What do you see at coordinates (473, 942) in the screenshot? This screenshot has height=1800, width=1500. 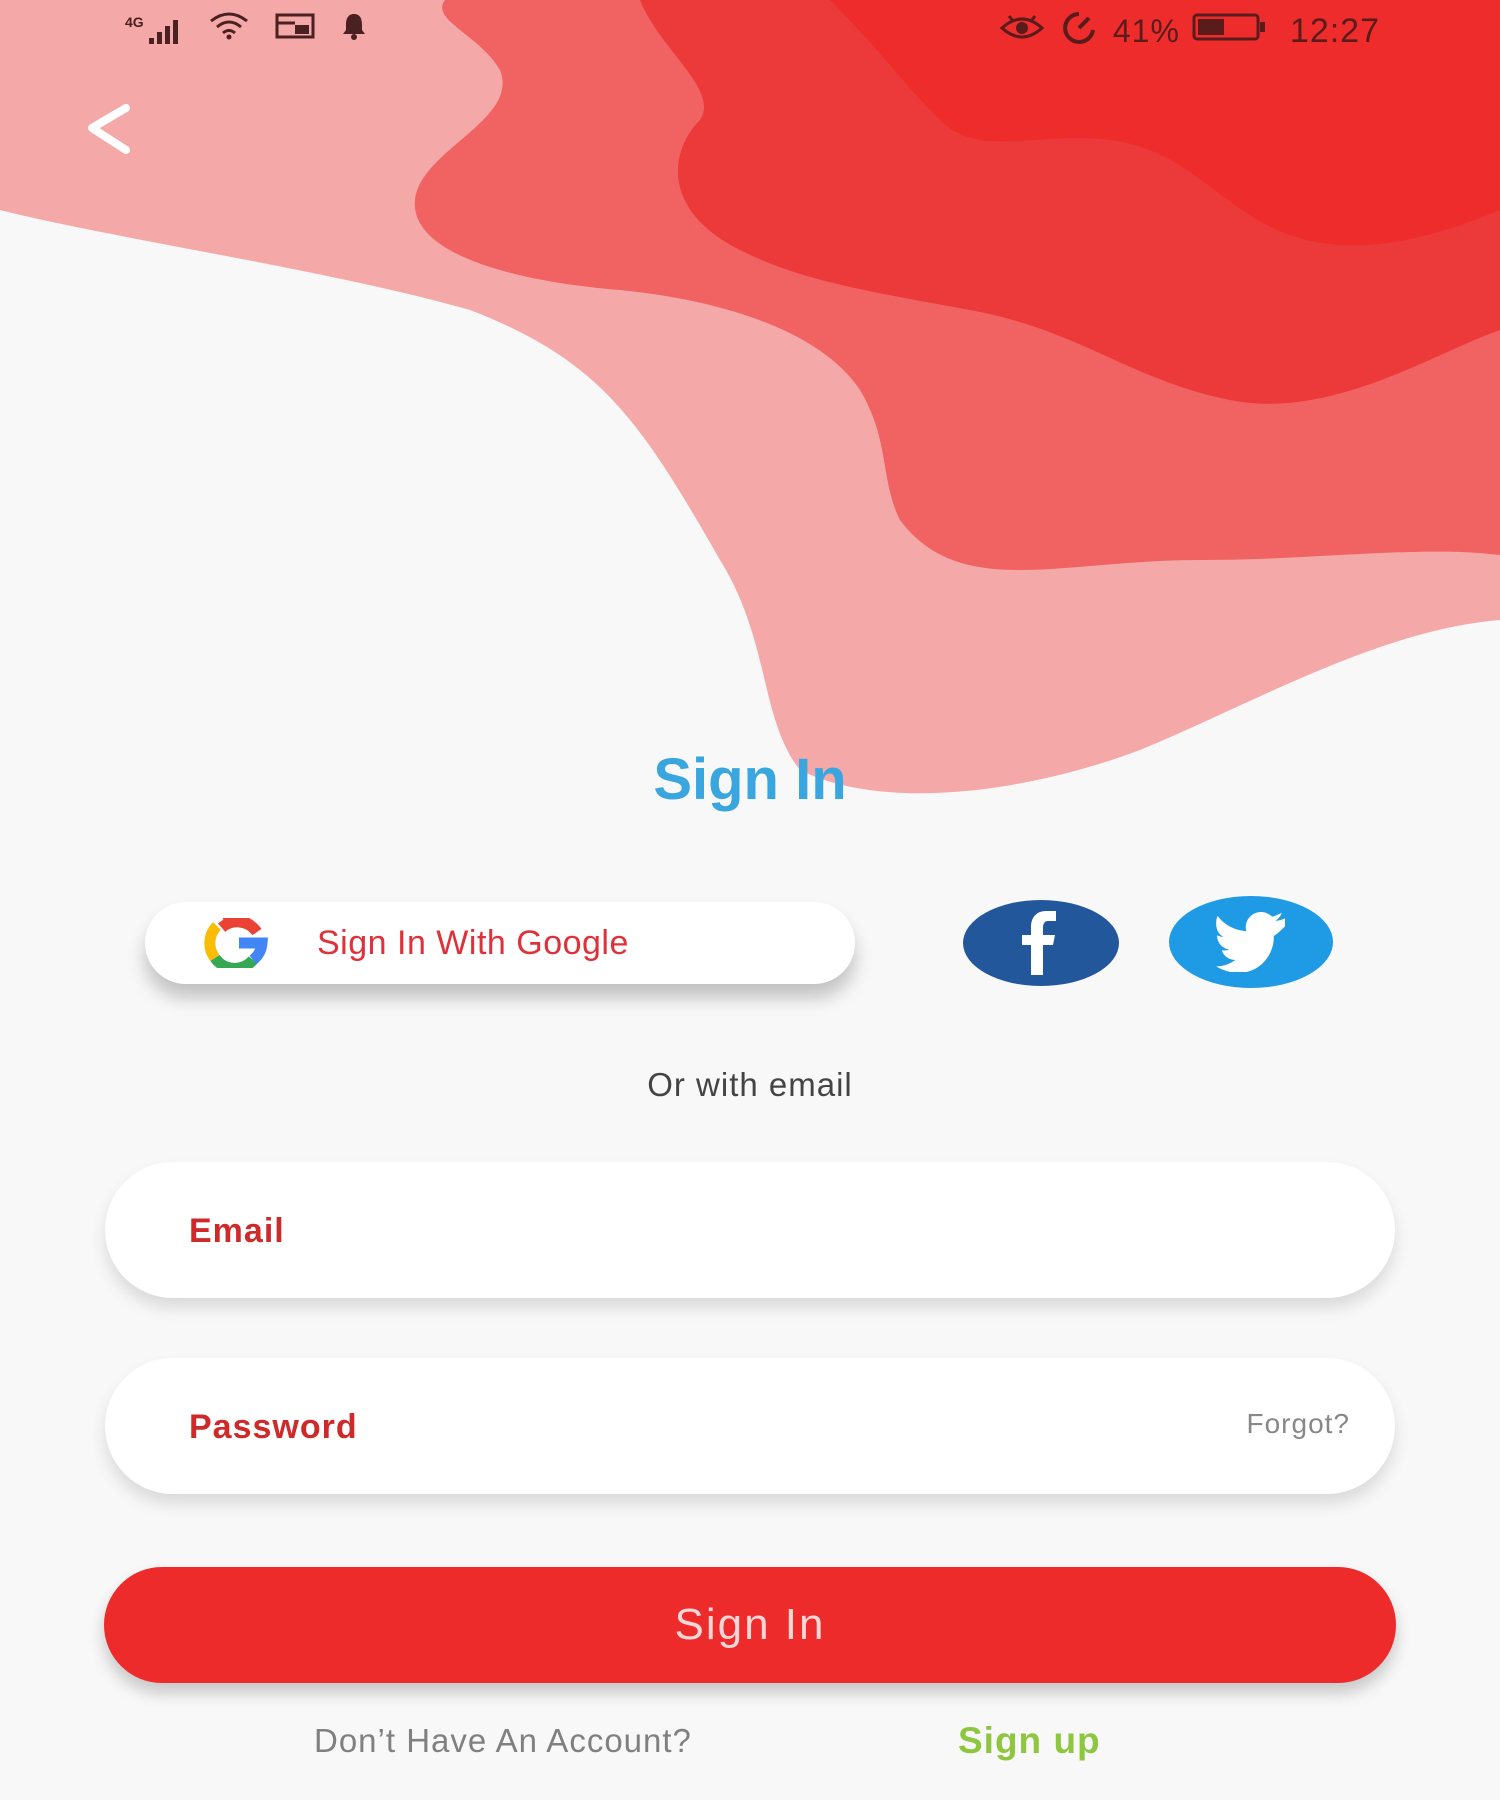 I see `google-signin-label: Sign In With Google` at bounding box center [473, 942].